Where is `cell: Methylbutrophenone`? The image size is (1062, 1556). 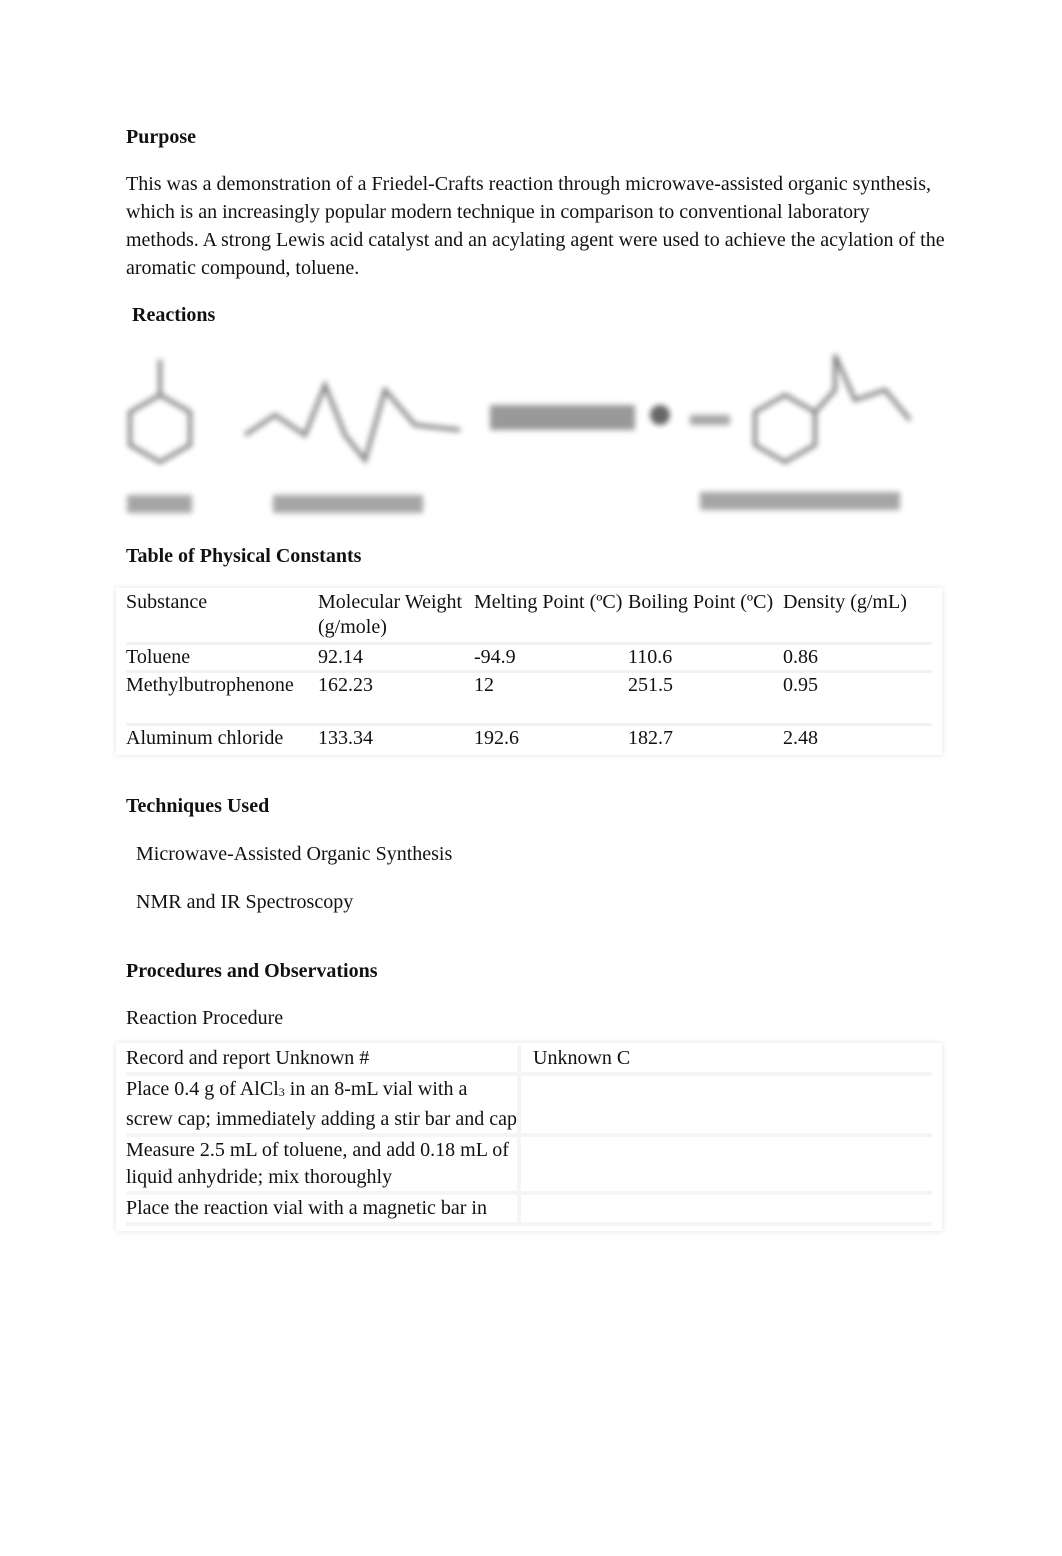
cell: Methylbutrophenone is located at coordinates (222, 698).